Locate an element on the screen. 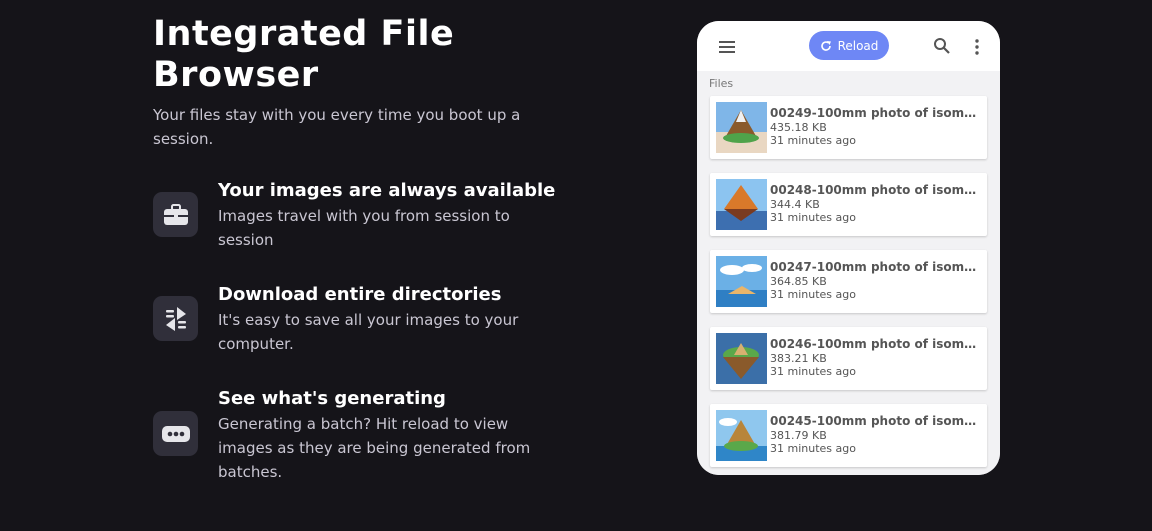 The image size is (1152, 531). app-bar: Reload is located at coordinates (848, 46).